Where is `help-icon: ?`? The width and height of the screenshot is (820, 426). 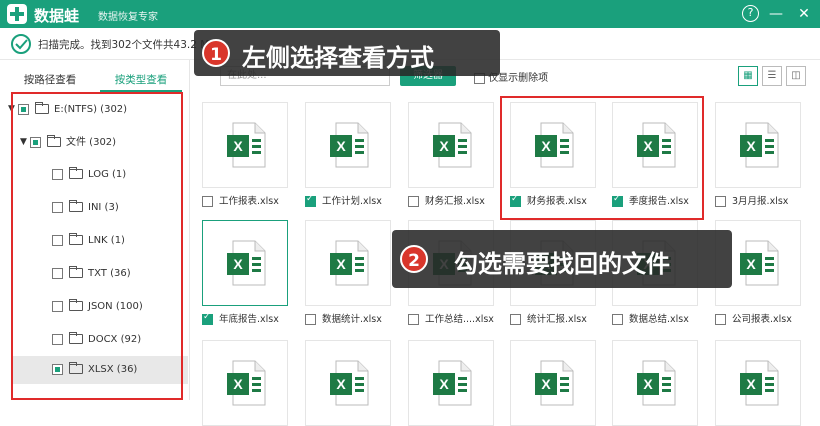 help-icon: ? is located at coordinates (750, 13).